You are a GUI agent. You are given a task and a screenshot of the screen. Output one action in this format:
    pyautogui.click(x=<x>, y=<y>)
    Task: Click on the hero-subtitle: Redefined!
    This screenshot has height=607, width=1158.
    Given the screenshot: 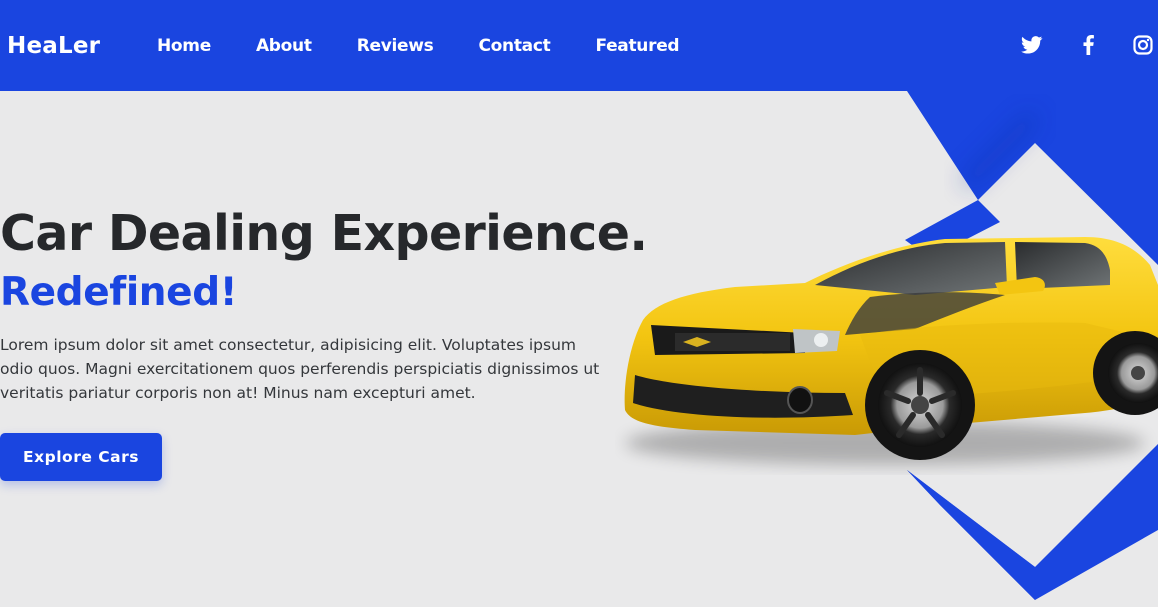 What is the action you would take?
    pyautogui.click(x=119, y=292)
    